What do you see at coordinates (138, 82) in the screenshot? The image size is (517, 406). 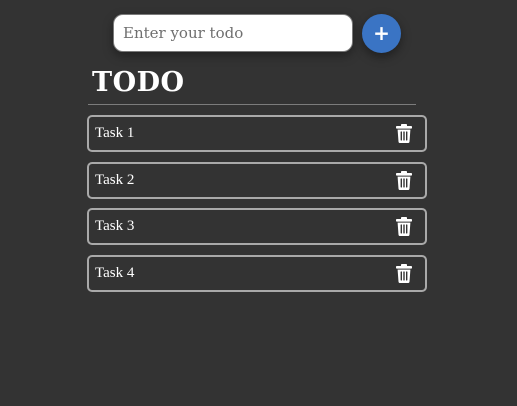 I see `page-title: TODO` at bounding box center [138, 82].